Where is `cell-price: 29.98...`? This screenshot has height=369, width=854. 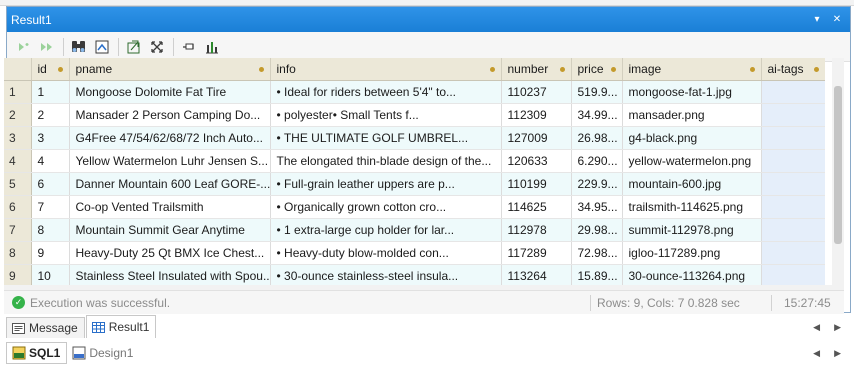
cell-price: 29.98... is located at coordinates (597, 230).